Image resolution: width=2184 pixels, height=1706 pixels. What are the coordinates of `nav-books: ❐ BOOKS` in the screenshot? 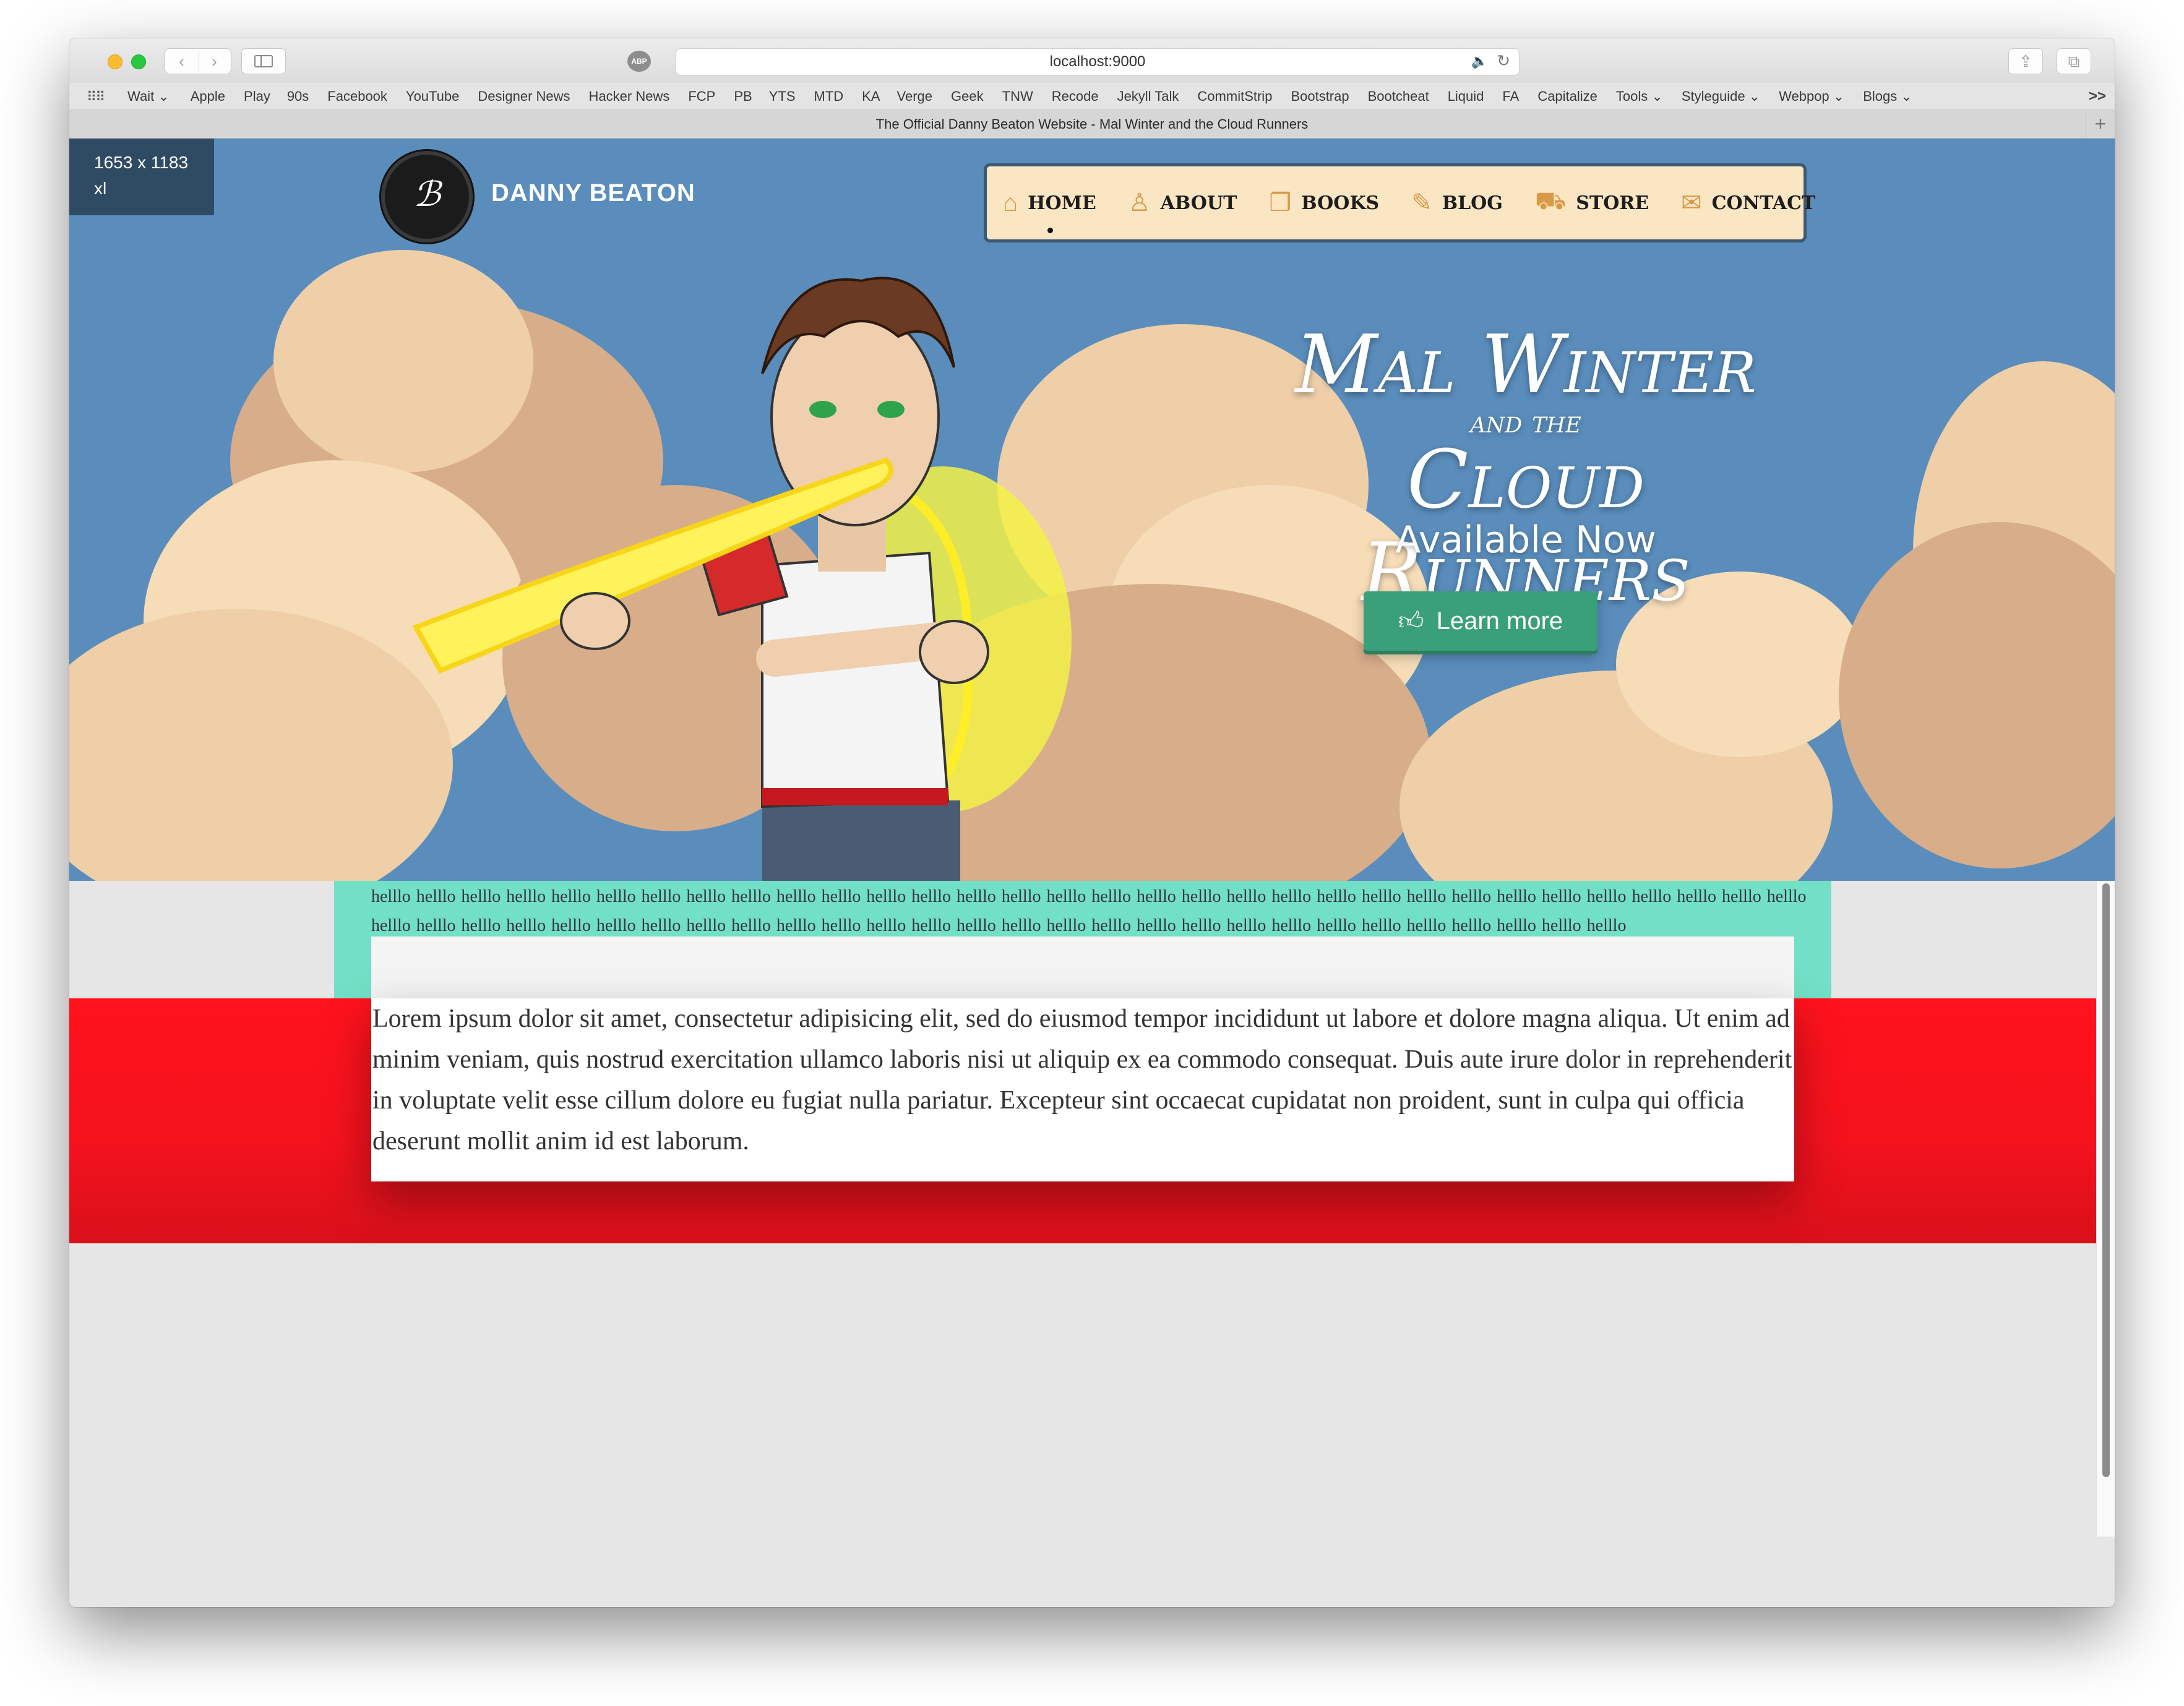 It's located at (1324, 203).